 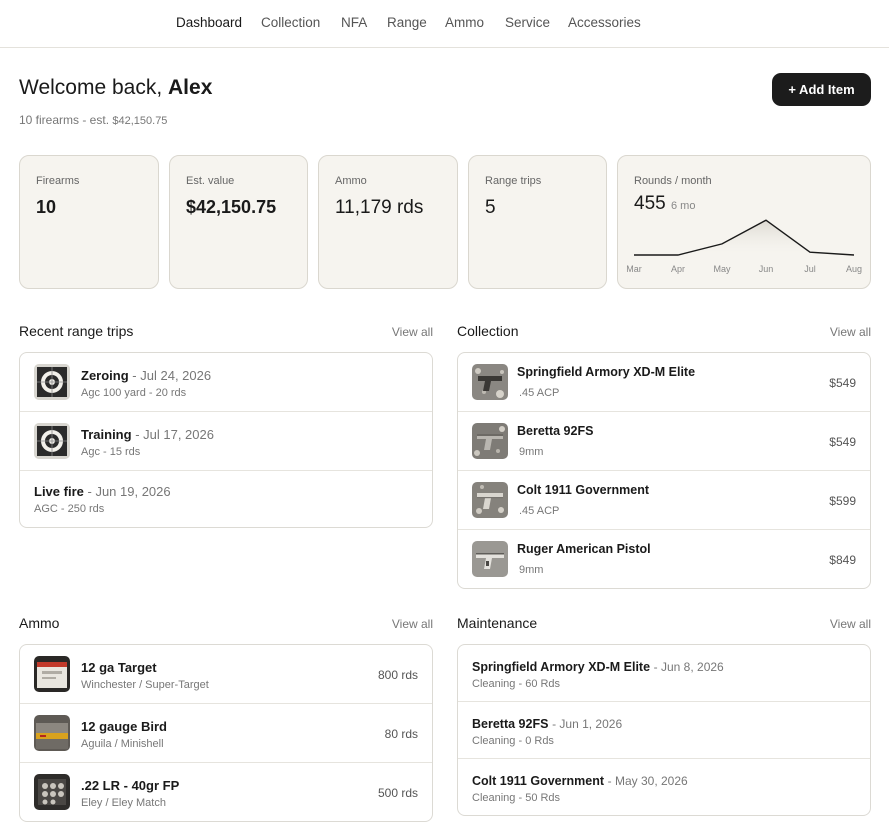 What do you see at coordinates (397, 675) in the screenshot?
I see `ammo-qty: 800 rds` at bounding box center [397, 675].